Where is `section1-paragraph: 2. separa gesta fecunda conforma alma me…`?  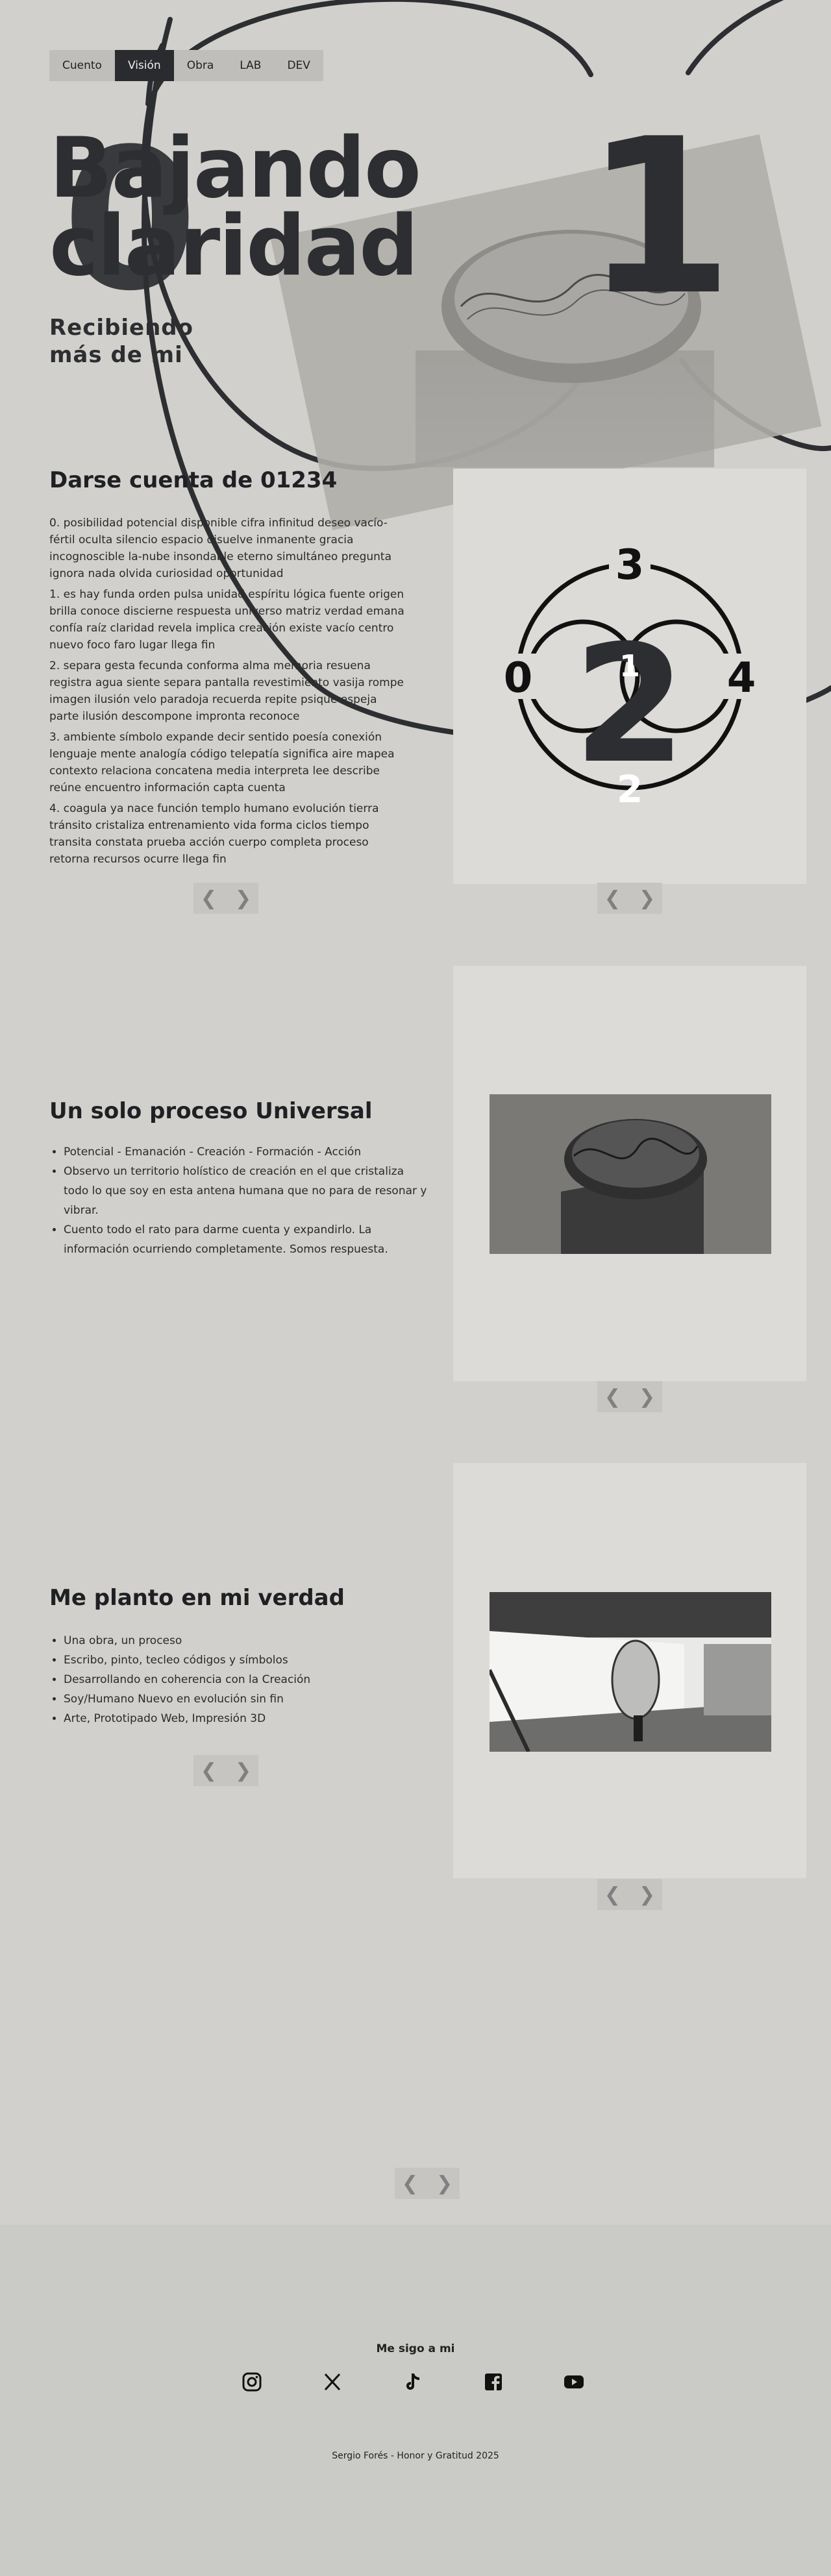
section1-paragraph: 2. separa gesta fecunda conforma alma me… is located at coordinates (226, 691).